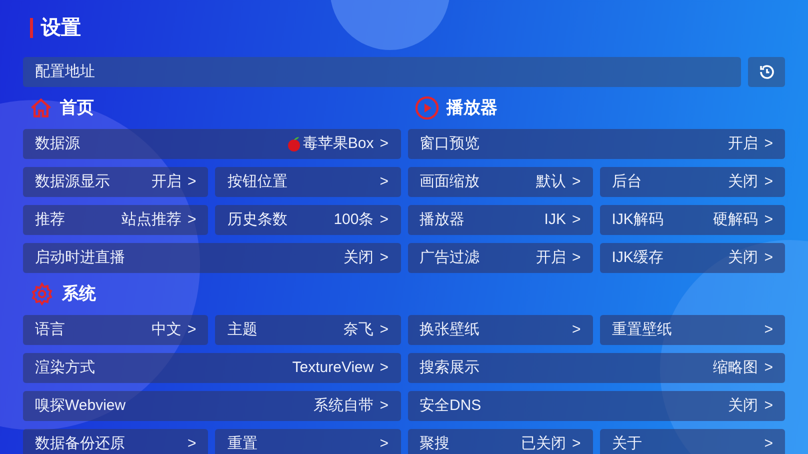  I want to click on setting-row: 重置 >, so click(307, 441).